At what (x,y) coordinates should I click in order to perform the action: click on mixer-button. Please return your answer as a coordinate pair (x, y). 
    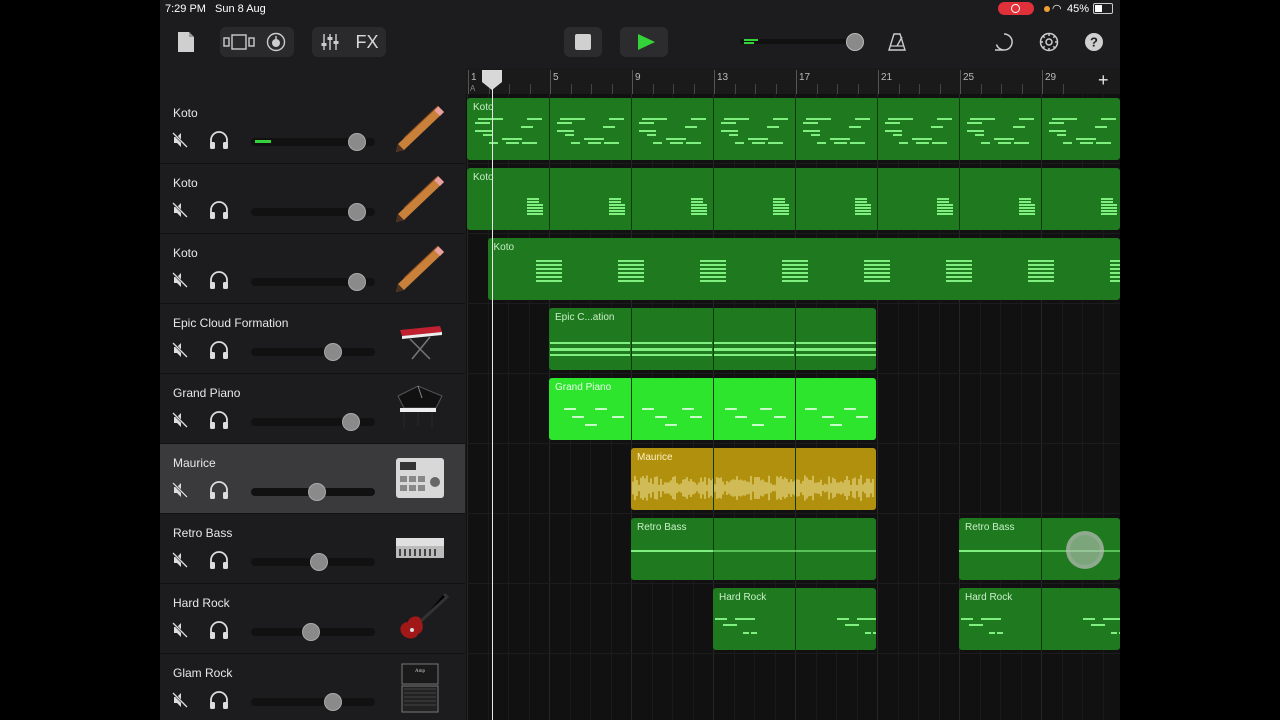
    Looking at the image, I should click on (330, 42).